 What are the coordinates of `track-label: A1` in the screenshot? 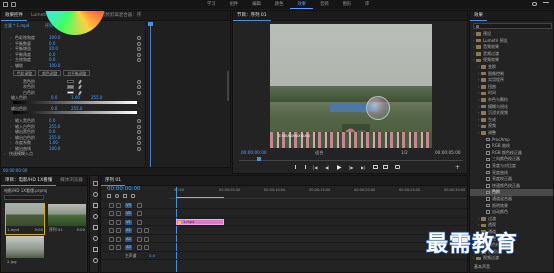 It's located at (128, 230).